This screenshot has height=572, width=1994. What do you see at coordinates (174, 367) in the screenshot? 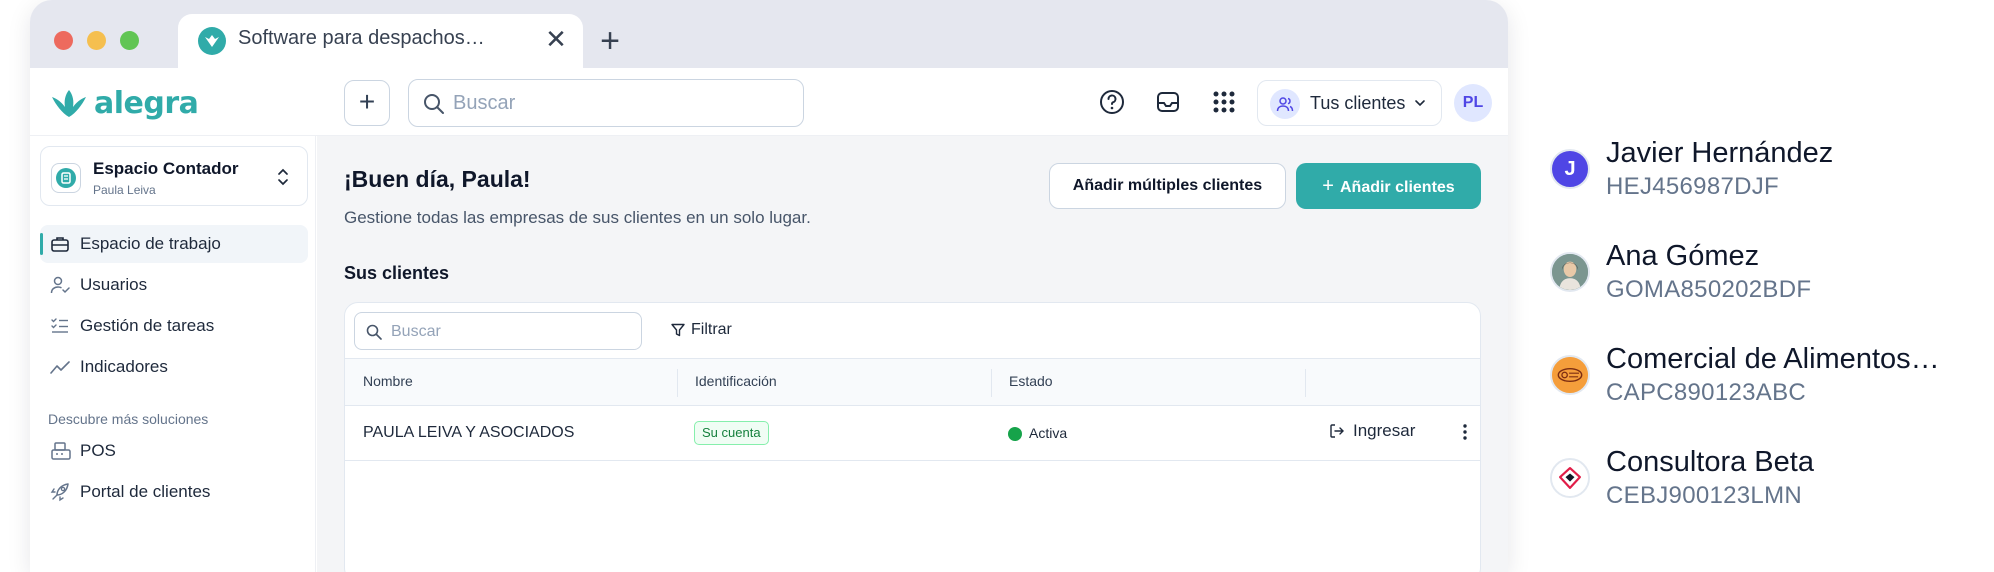
I see `sidebar-item-indicadores: Indicadores` at bounding box center [174, 367].